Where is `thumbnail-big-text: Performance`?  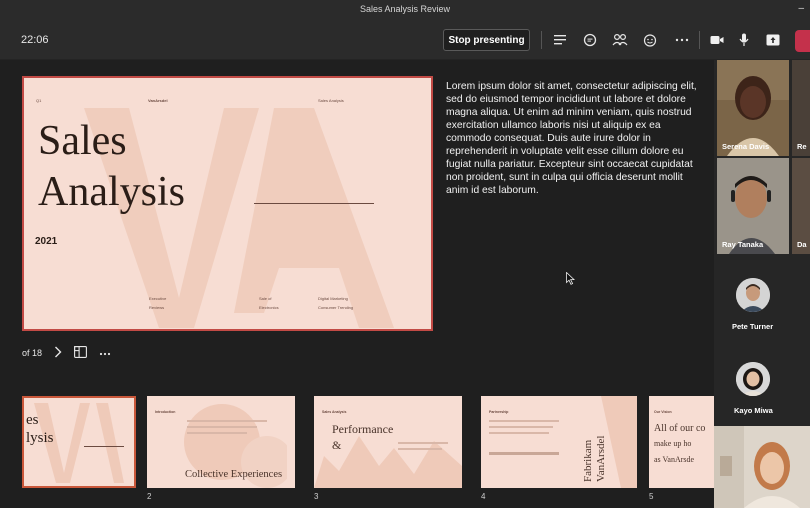
thumbnail-big-text: Performance is located at coordinates (363, 429).